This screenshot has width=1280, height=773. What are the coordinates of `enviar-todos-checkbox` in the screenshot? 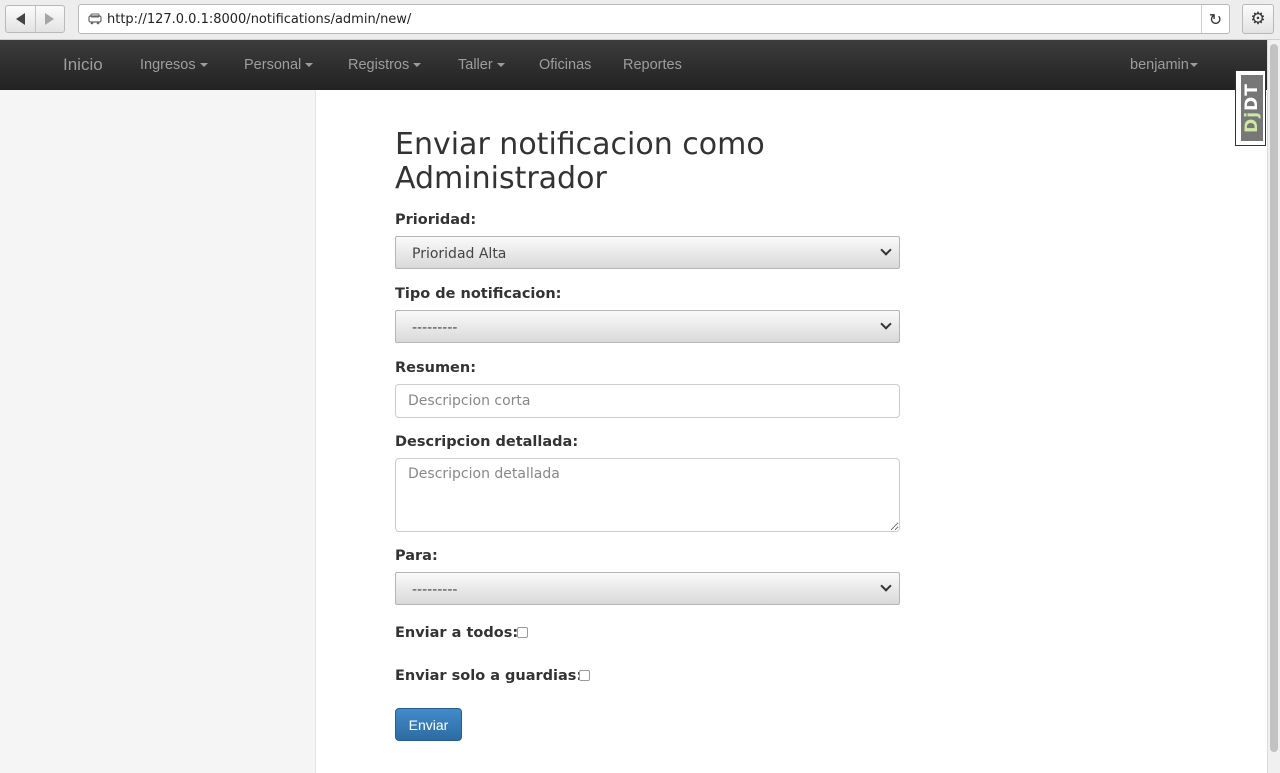 It's located at (522, 632).